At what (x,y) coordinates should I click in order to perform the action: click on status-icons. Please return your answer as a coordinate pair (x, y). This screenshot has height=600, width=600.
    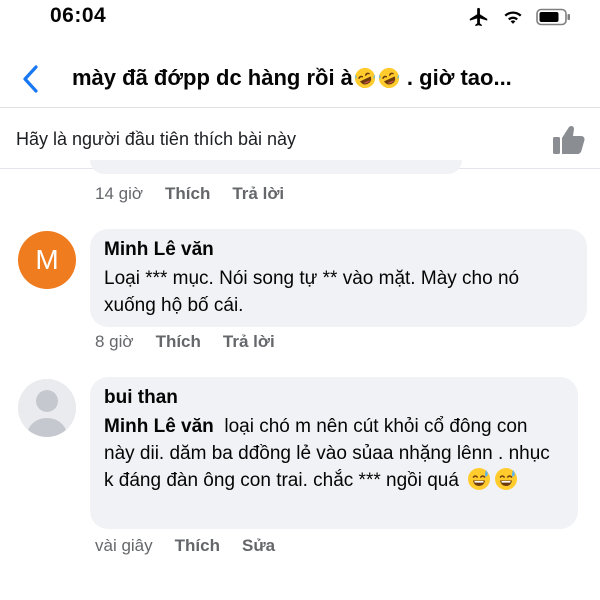
    Looking at the image, I should click on (520, 17).